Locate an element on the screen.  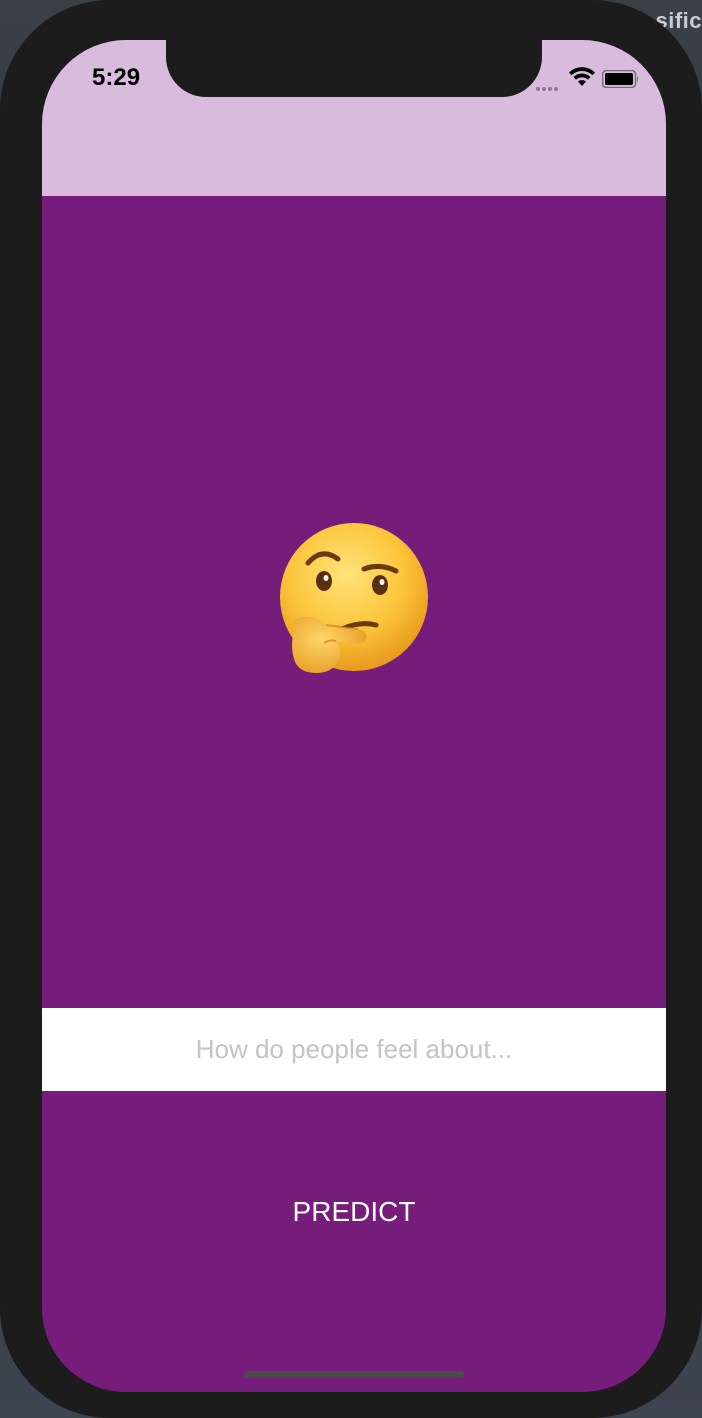
battery-icon is located at coordinates (620, 79).